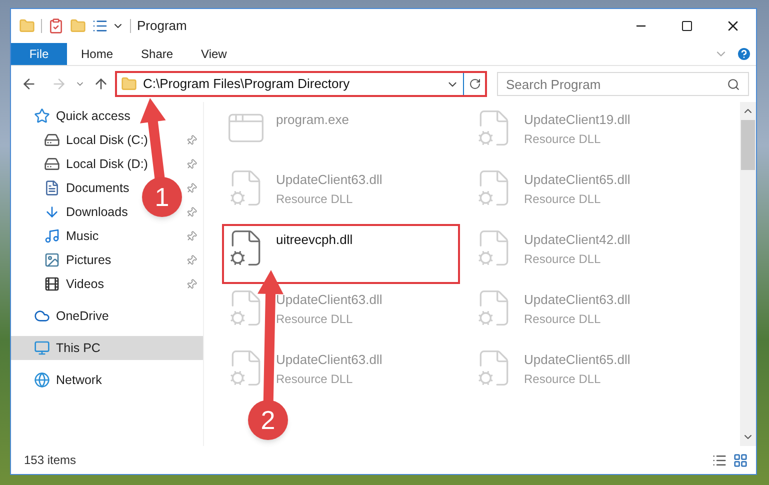 The image size is (769, 485). What do you see at coordinates (474, 84) in the screenshot?
I see `refresh-icon` at bounding box center [474, 84].